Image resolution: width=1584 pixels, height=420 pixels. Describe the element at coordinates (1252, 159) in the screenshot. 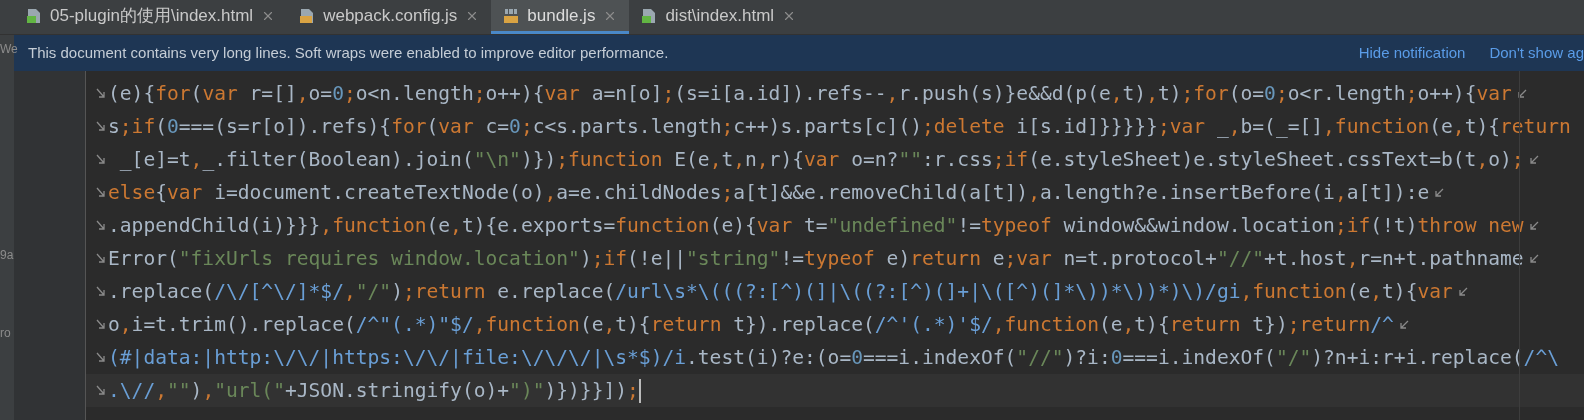

I see `code-token: (e.styleSheet)e.styleSheet.cssText=b(t` at that location.